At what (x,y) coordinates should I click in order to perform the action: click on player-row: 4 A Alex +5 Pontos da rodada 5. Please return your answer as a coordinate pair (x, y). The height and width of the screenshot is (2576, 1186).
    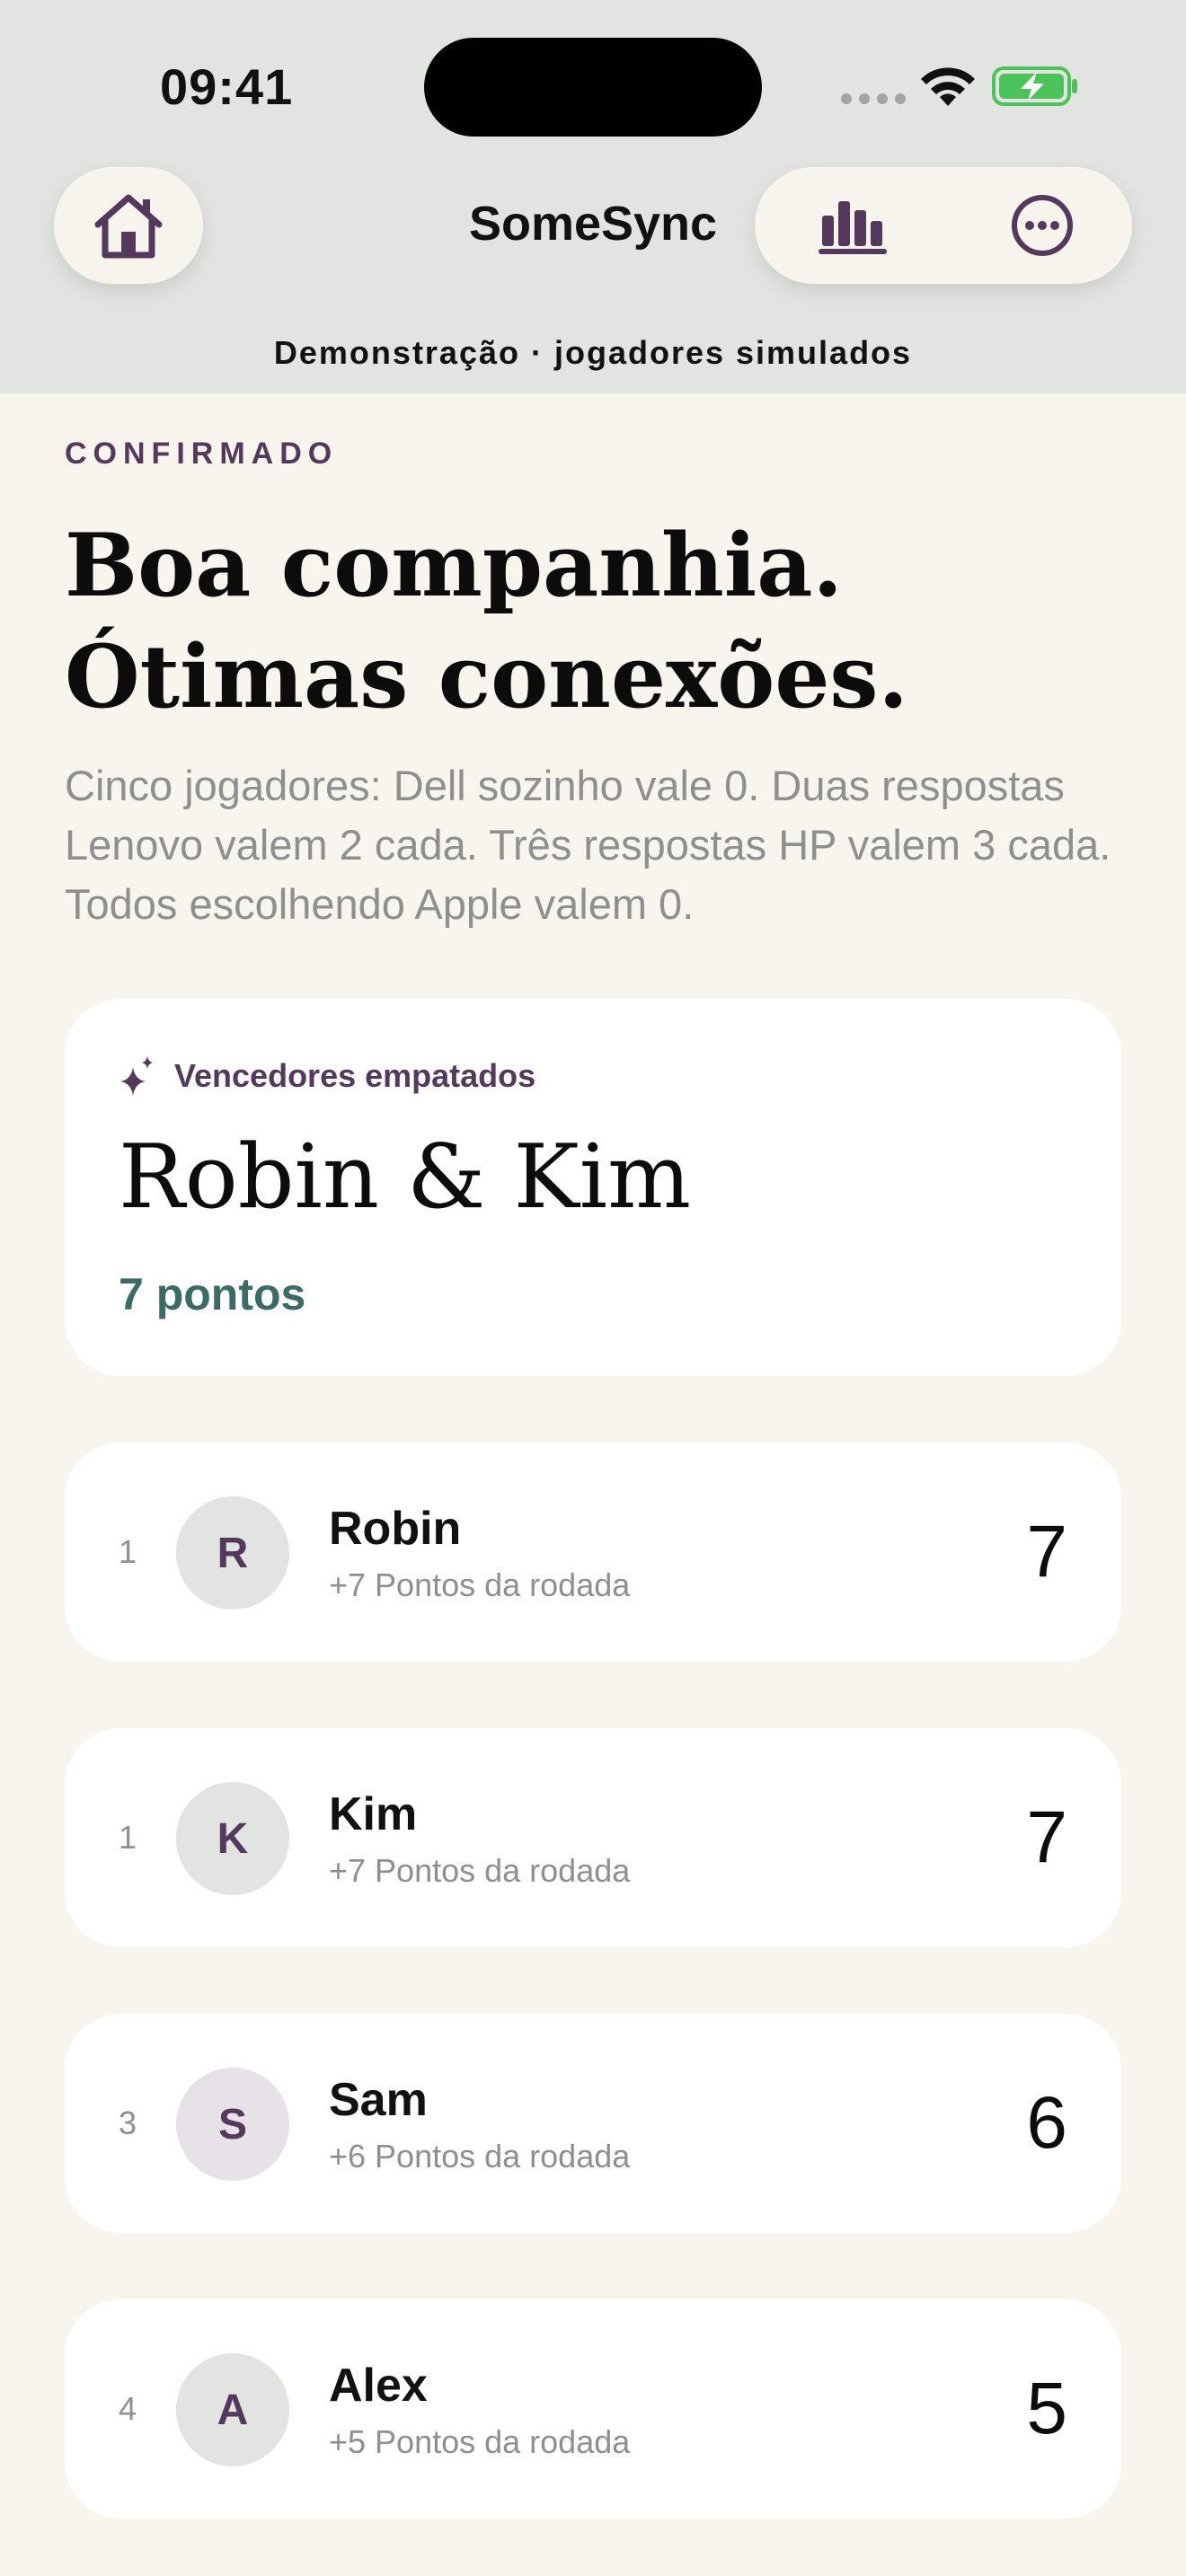
    Looking at the image, I should click on (593, 2409).